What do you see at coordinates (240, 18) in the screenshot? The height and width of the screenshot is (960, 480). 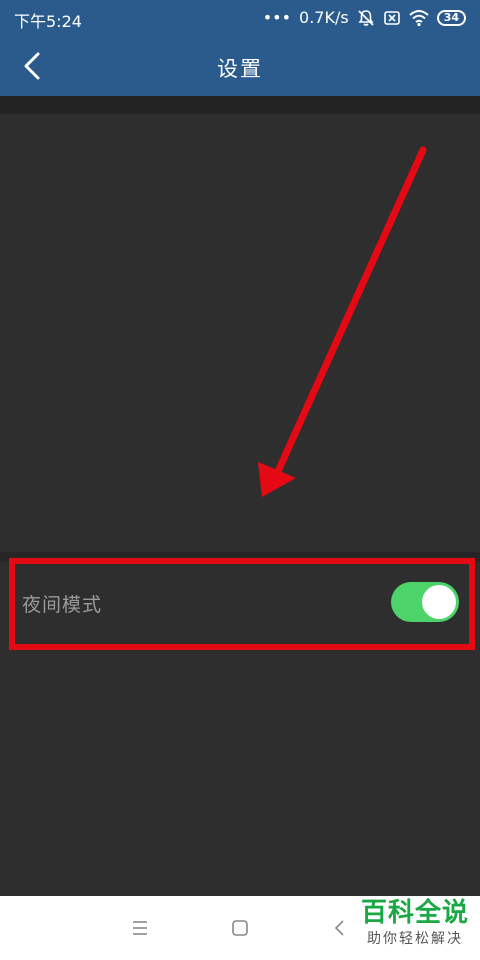 I see `status-bar: 下午5:24 ••• 0.7K/s 34` at bounding box center [240, 18].